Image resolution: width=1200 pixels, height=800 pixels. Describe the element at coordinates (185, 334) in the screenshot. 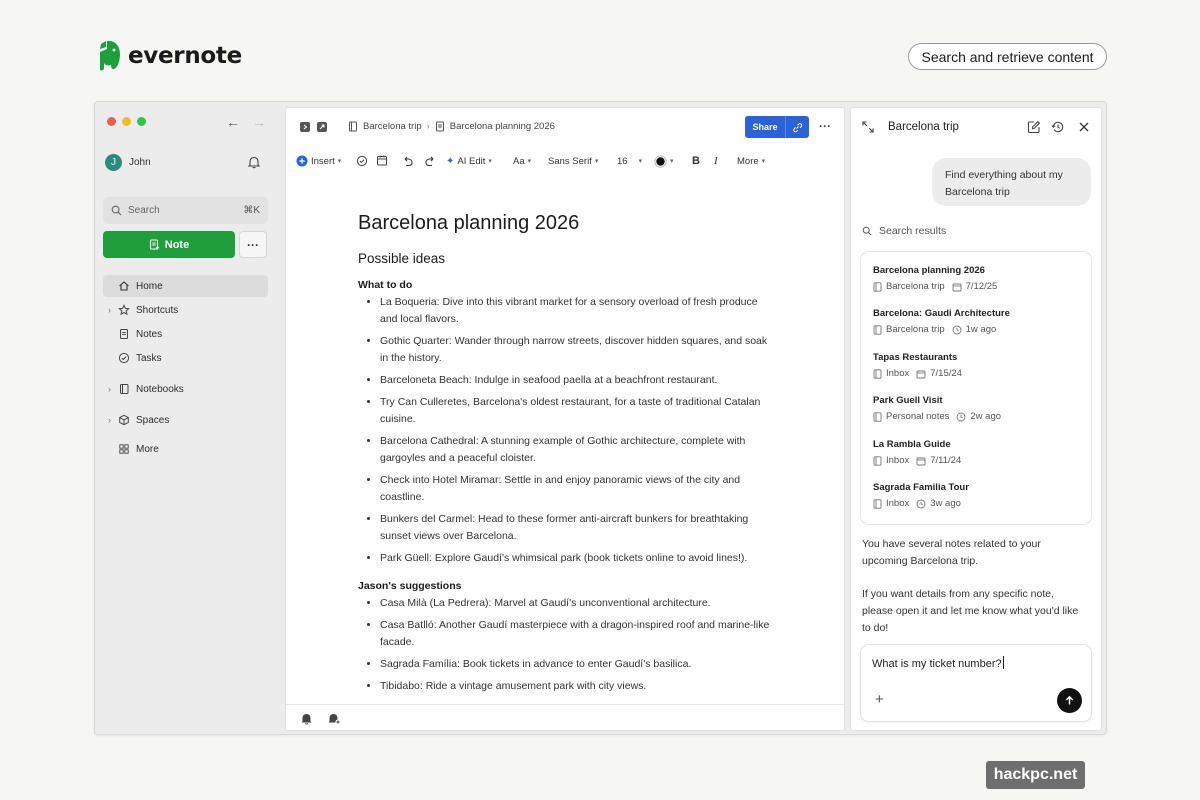

I see `sidebar-item-notes: Notes` at that location.